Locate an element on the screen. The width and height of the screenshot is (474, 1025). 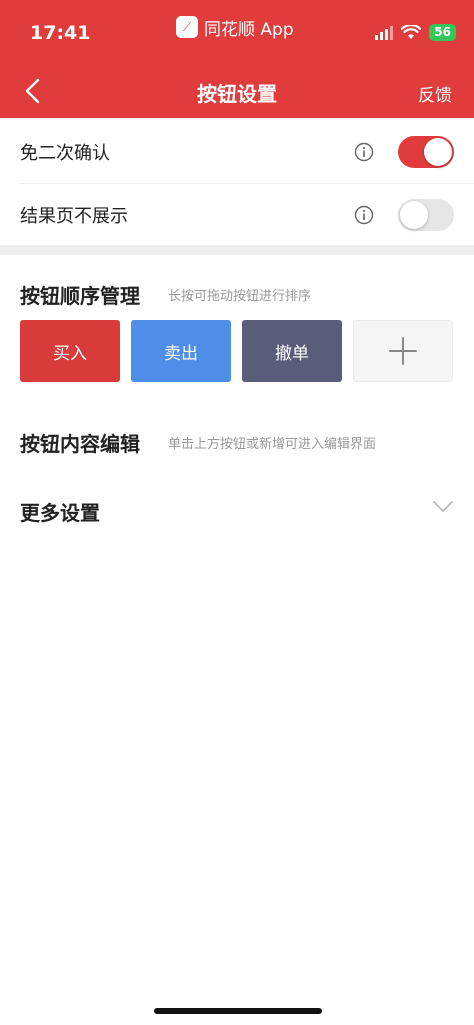
nav-bar: 按钮设置 反馈 is located at coordinates (237, 91).